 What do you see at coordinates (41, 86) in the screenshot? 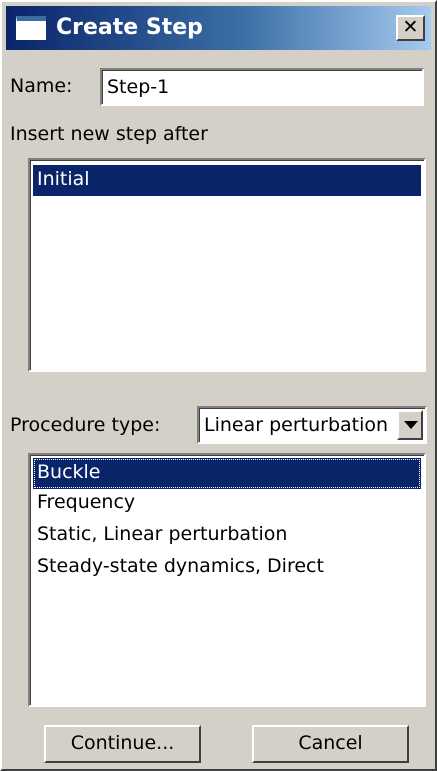
I see `name-label: Name:` at bounding box center [41, 86].